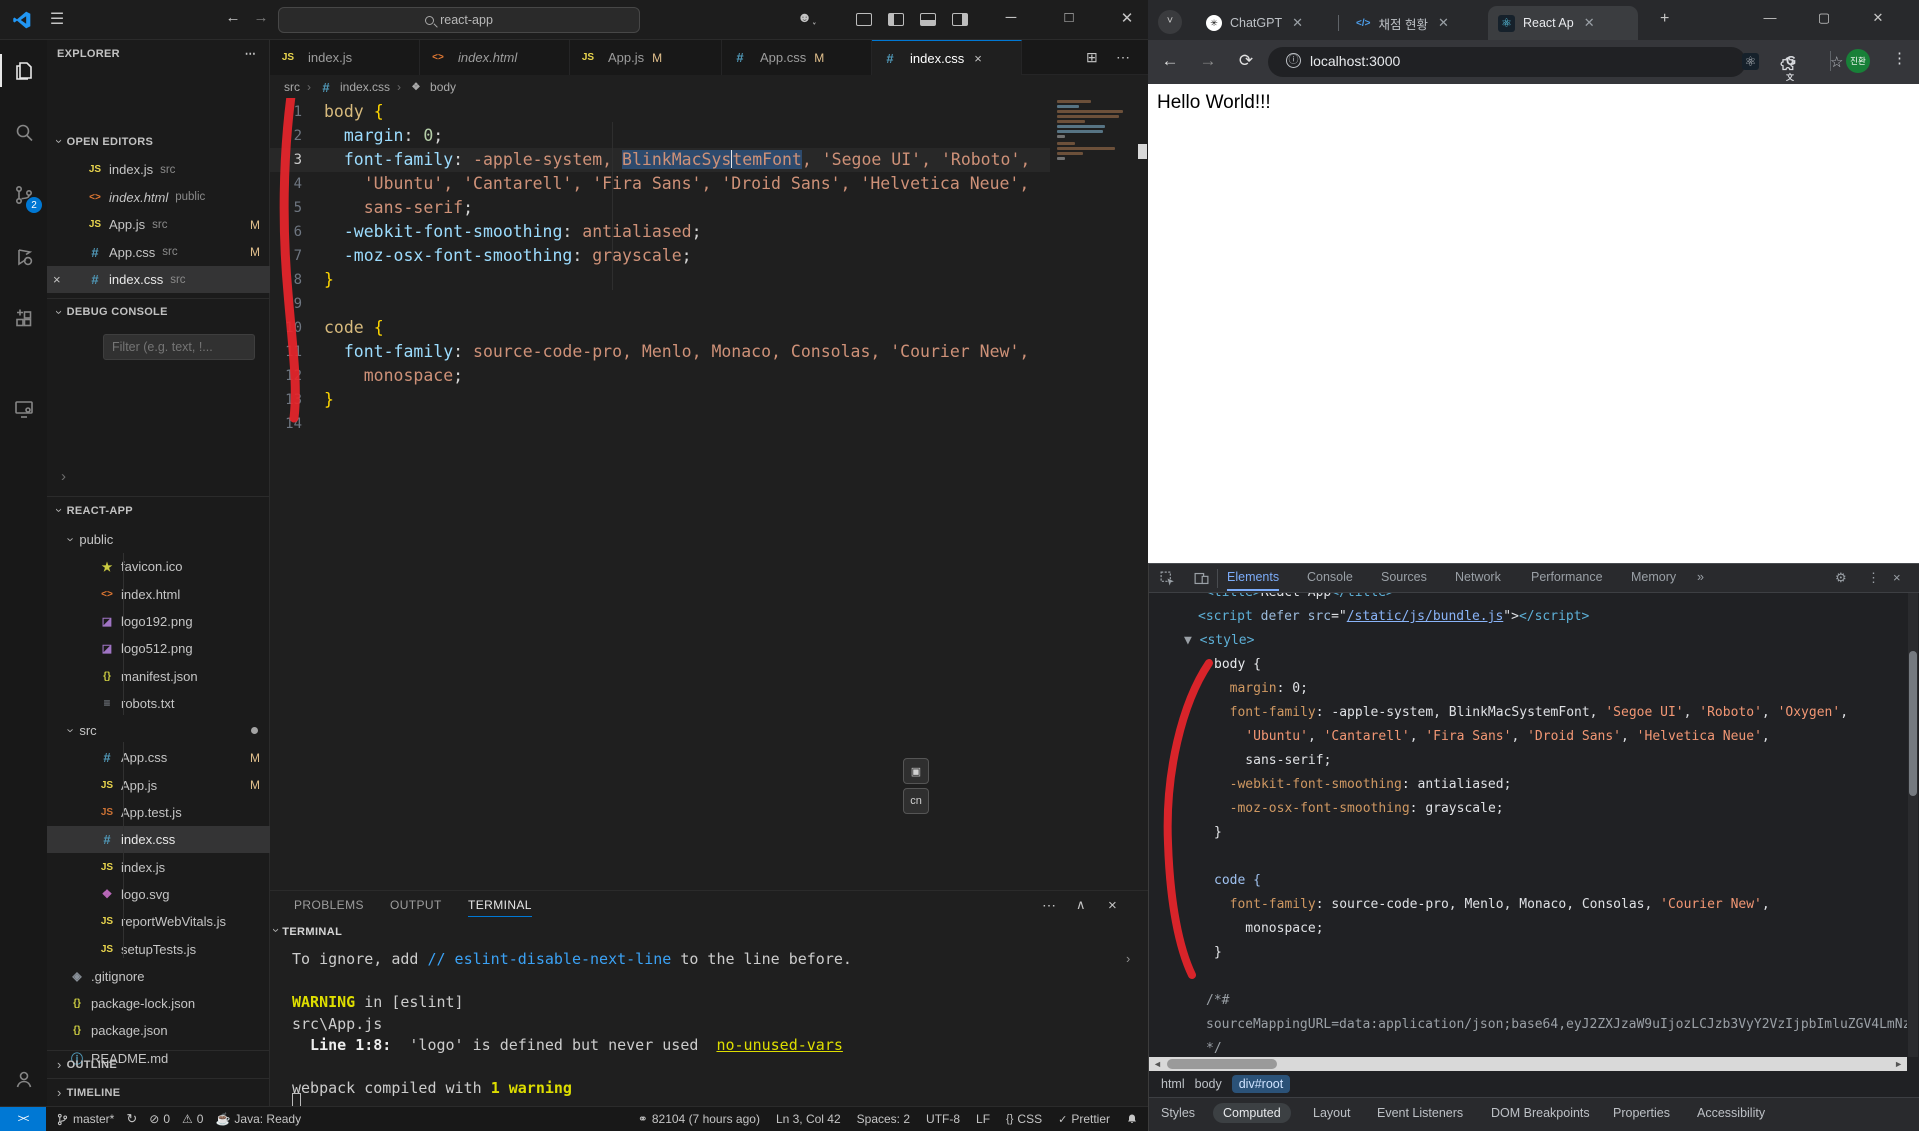 The width and height of the screenshot is (1919, 1131). I want to click on devtools-sidebar-tab-properties: Properties, so click(1641, 1113).